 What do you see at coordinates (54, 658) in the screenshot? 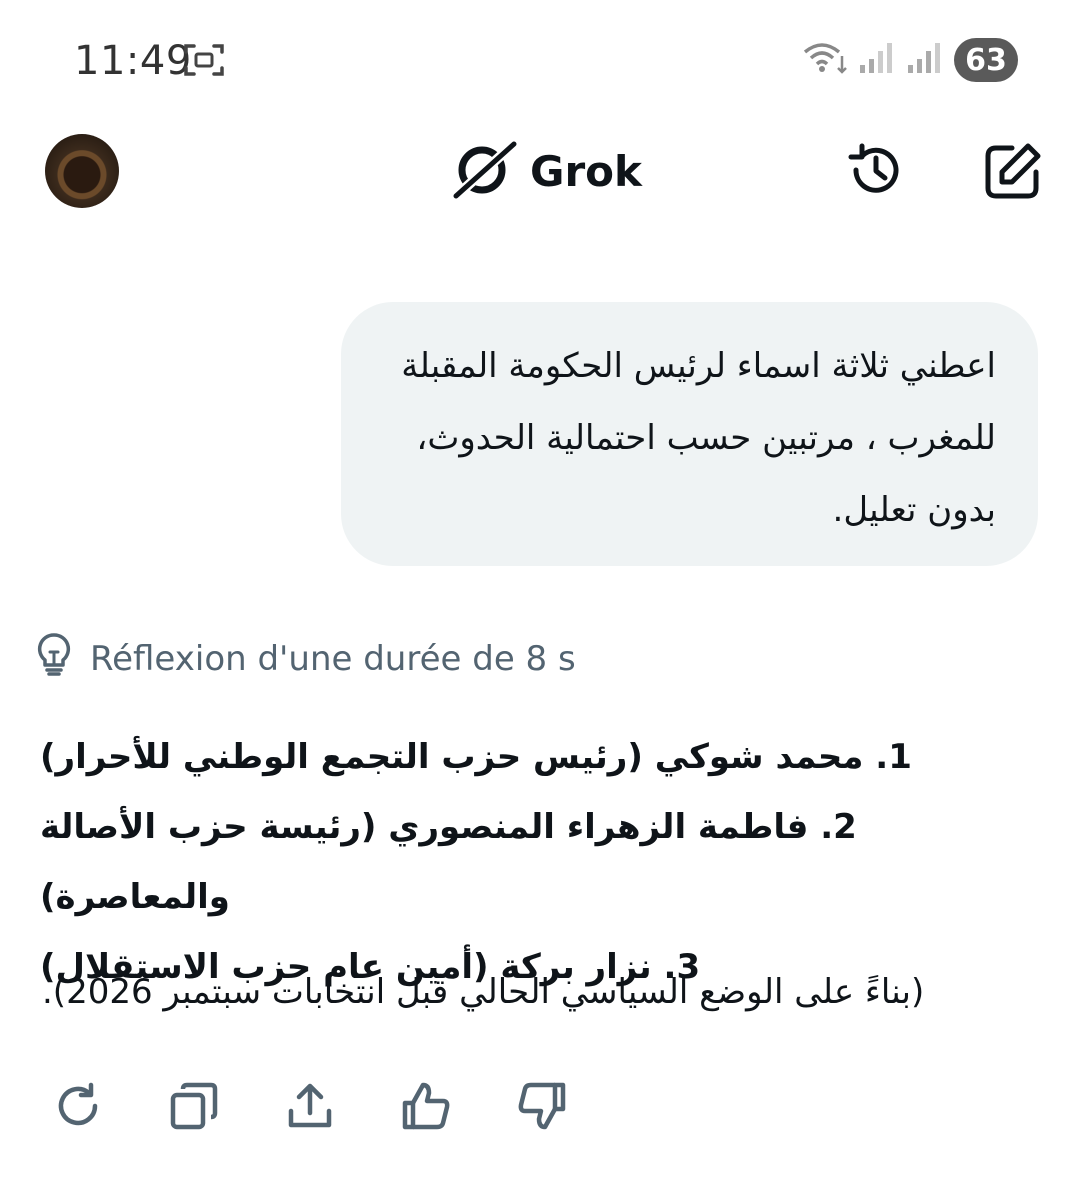
I see `lightbulb-icon` at bounding box center [54, 658].